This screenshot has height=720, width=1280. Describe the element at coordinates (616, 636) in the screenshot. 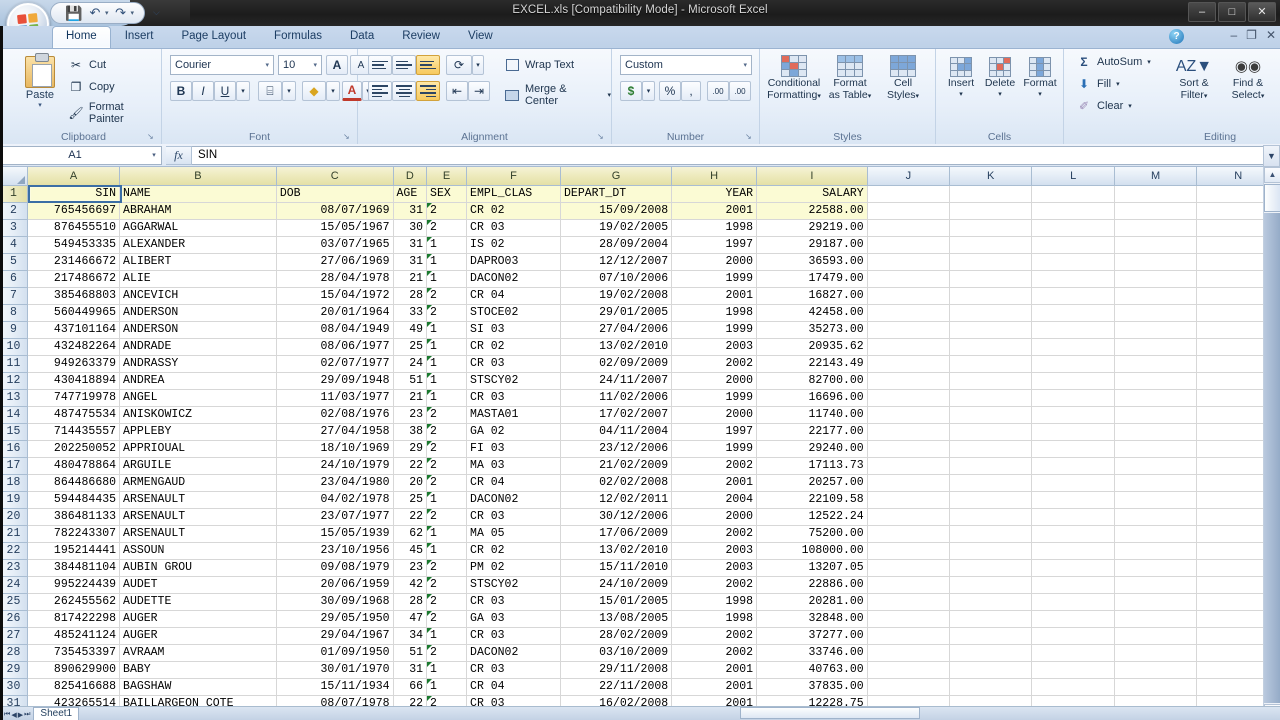

I see `cell-depart-27: 28/02/2009` at that location.